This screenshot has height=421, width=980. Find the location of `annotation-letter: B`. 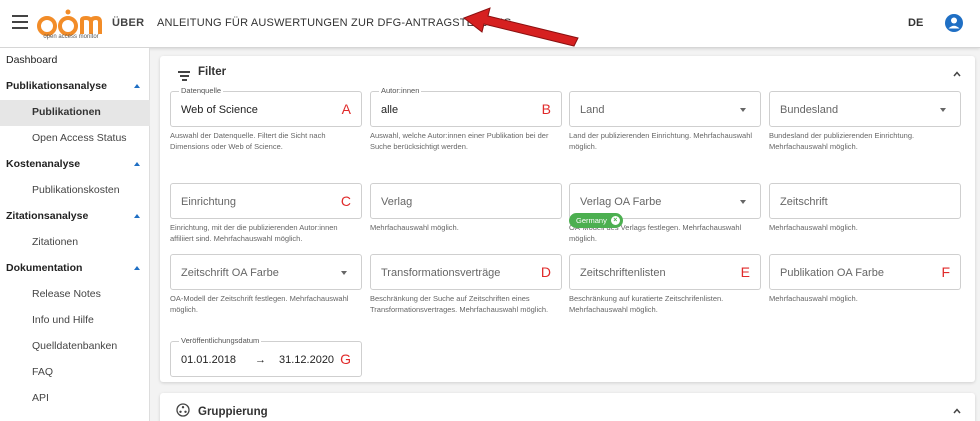

annotation-letter: B is located at coordinates (546, 109).